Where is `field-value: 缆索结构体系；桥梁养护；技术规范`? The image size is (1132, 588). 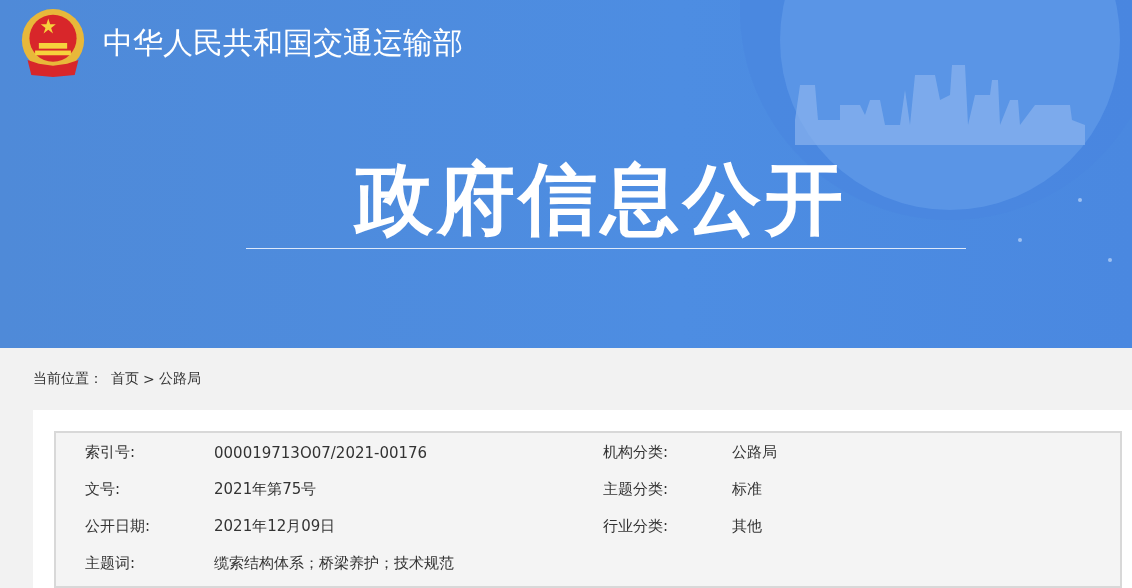 field-value: 缆索结构体系；桥梁养护；技术规范 is located at coordinates (334, 563).